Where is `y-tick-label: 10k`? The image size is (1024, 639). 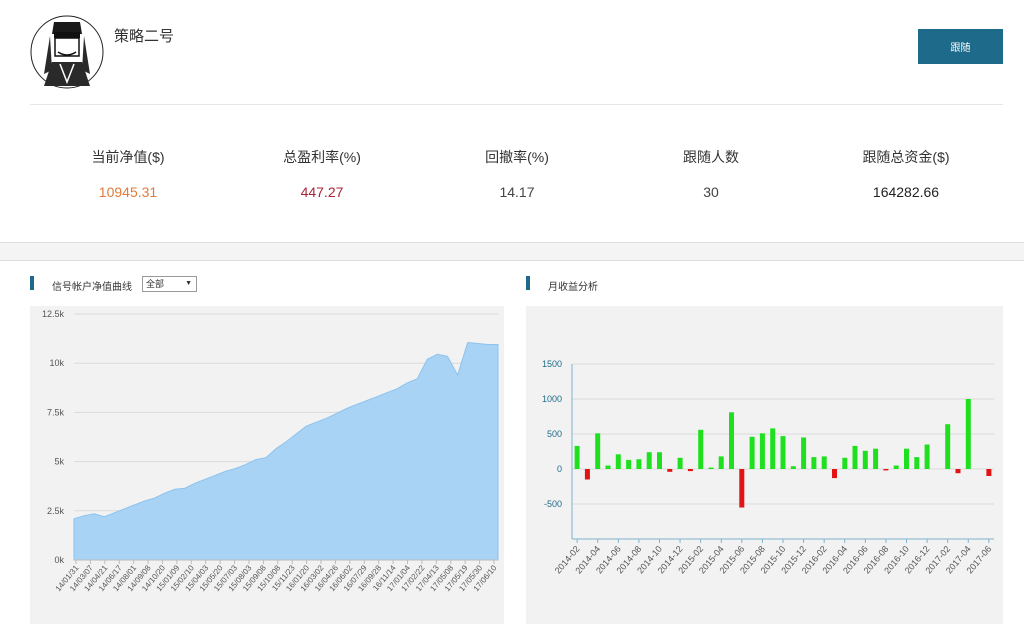
y-tick-label: 10k is located at coordinates (56, 363).